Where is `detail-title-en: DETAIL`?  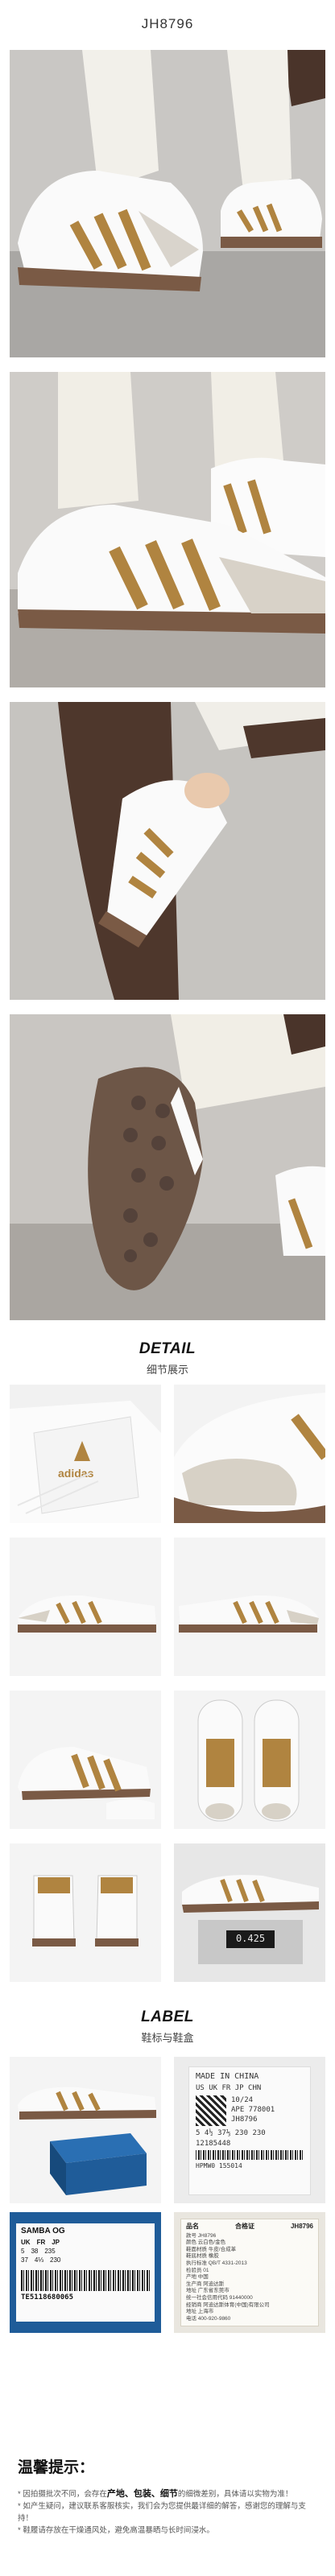
detail-title-en: DETAIL is located at coordinates (167, 1348).